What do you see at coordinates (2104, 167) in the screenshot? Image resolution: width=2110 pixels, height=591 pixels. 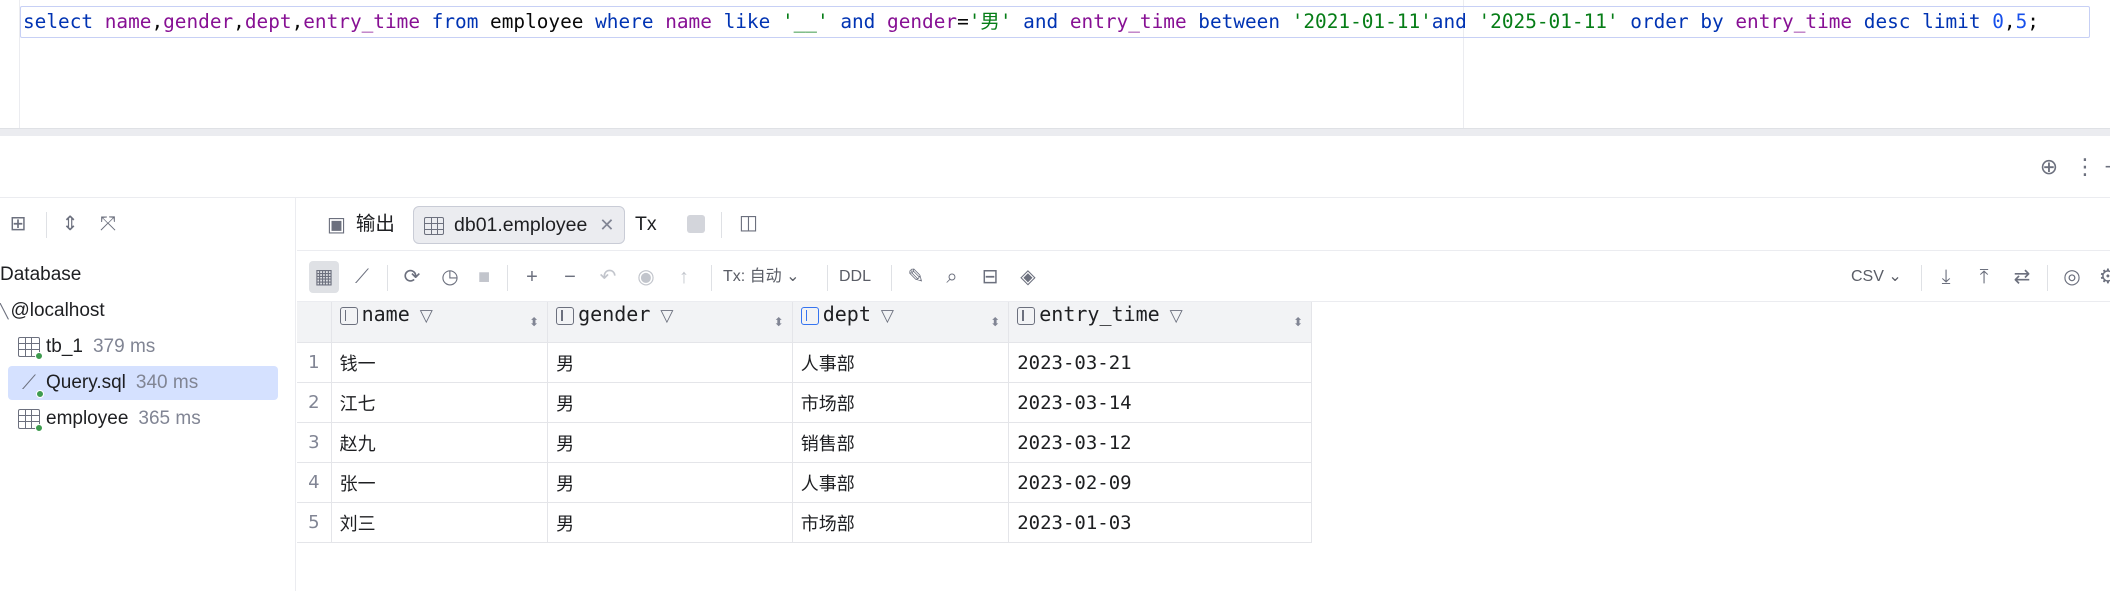 I see `minimize-icon: −` at bounding box center [2104, 167].